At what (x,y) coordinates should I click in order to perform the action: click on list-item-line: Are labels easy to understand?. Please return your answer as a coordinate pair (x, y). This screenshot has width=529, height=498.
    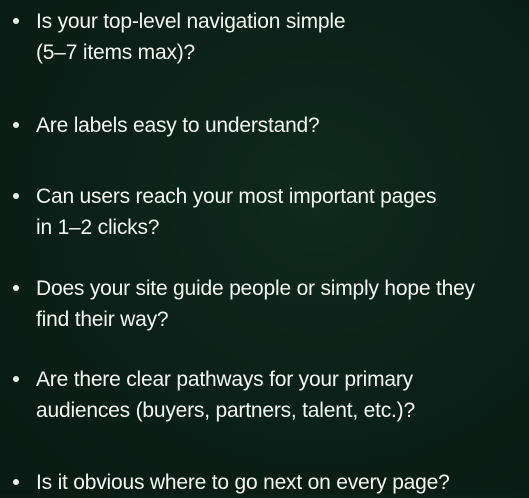
    Looking at the image, I should click on (178, 125).